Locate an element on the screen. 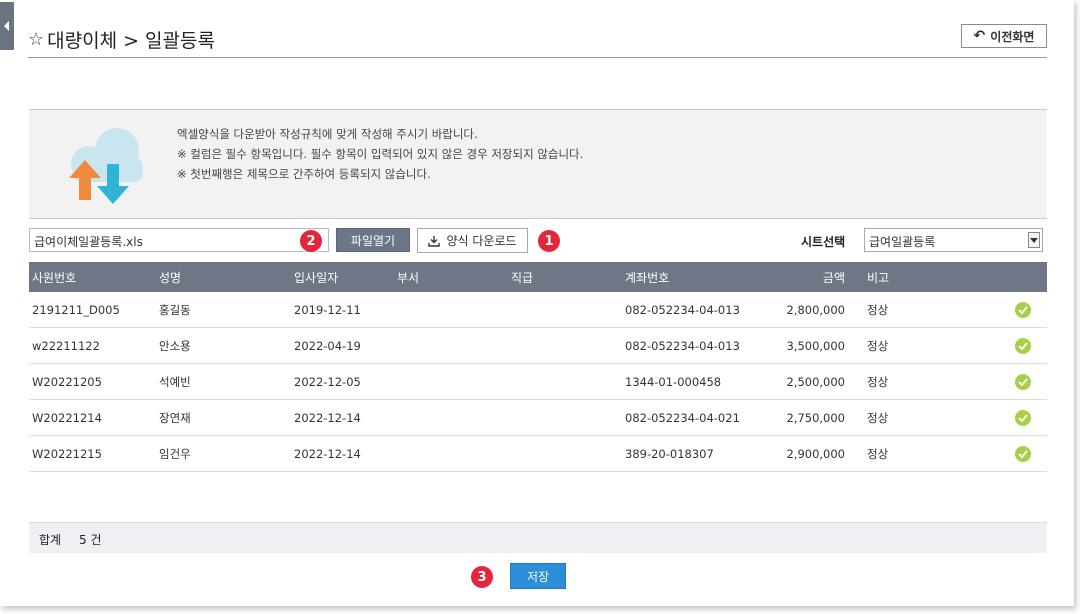 Image resolution: width=1080 pixels, height=614 pixels. step-badge-2: 2 is located at coordinates (311, 241).